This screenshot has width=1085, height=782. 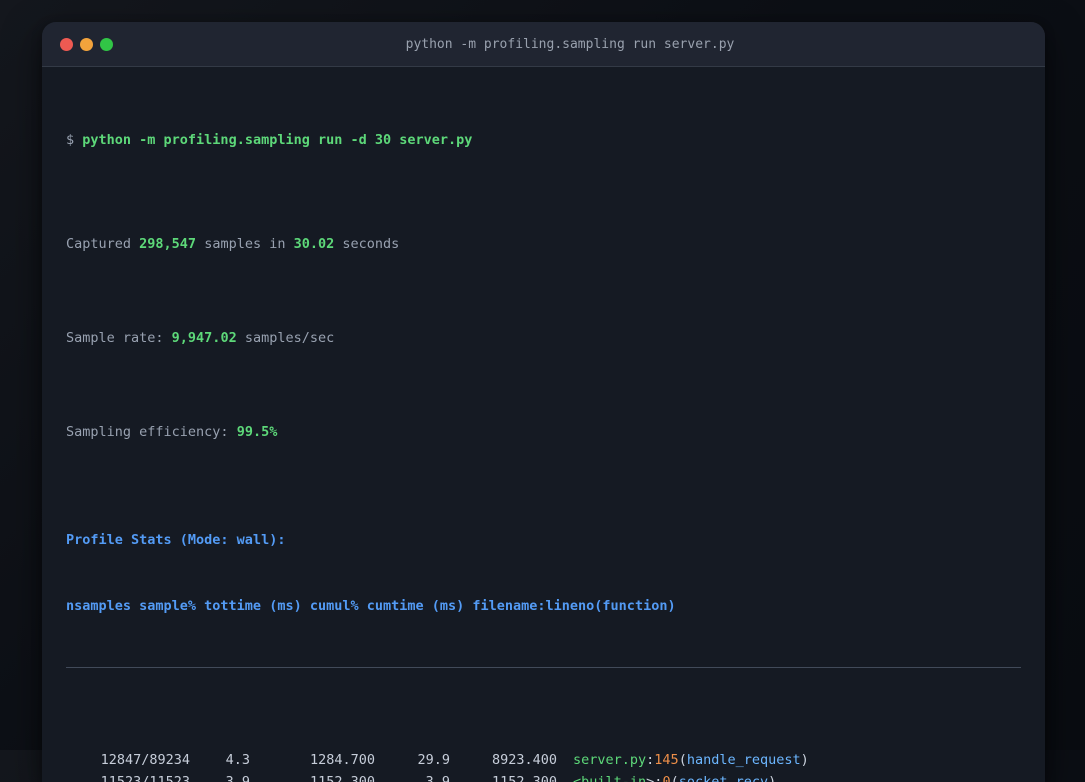 I want to click on efficiency-value: 99.5%, so click(x=257, y=432).